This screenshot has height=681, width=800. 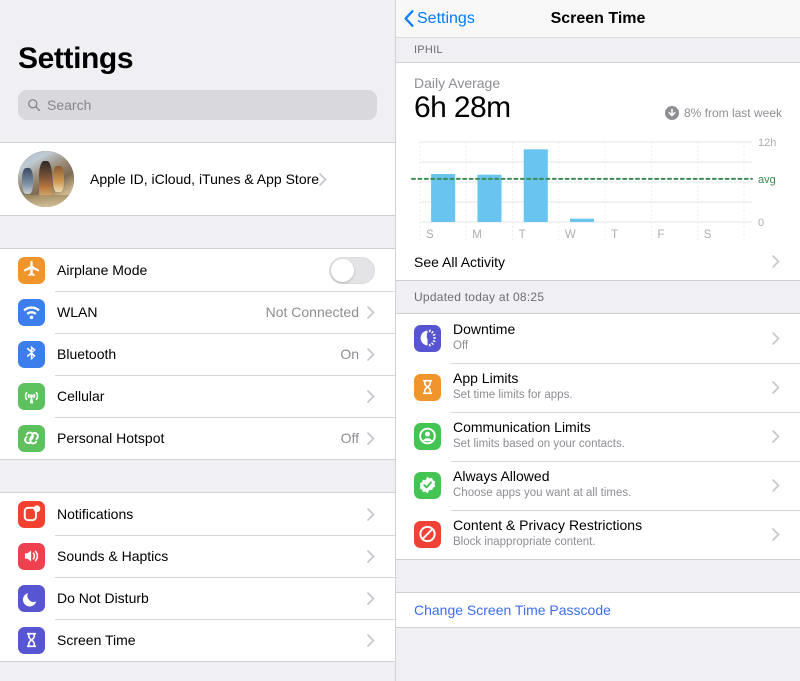 I want to click on settings-row-label: Cellular, so click(x=81, y=396).